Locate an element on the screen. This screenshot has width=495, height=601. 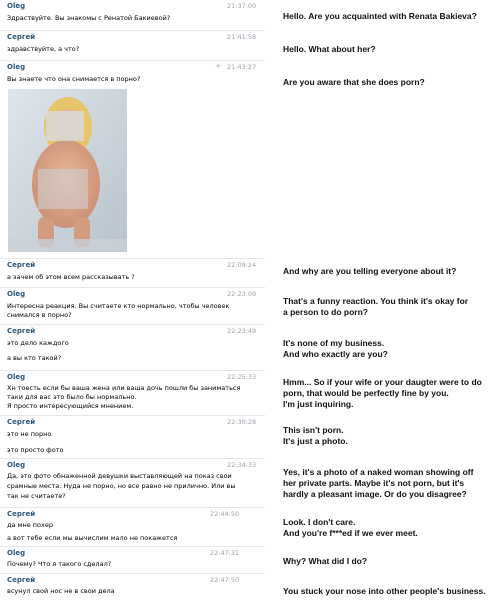
translation-line: Hello. What about her? is located at coordinates (329, 49).